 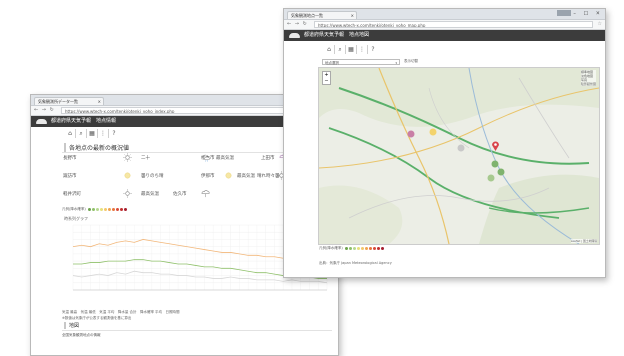 What do you see at coordinates (208, 176) in the screenshot?
I see `forecast-place: 伊那市` at bounding box center [208, 176].